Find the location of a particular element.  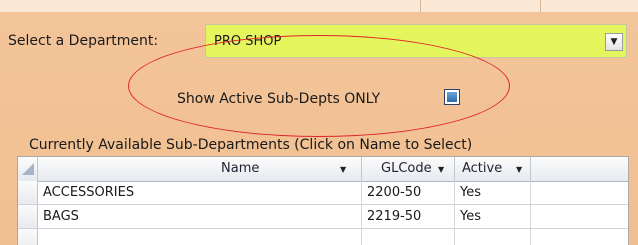

select-all-corner-icon is located at coordinates (28, 169).